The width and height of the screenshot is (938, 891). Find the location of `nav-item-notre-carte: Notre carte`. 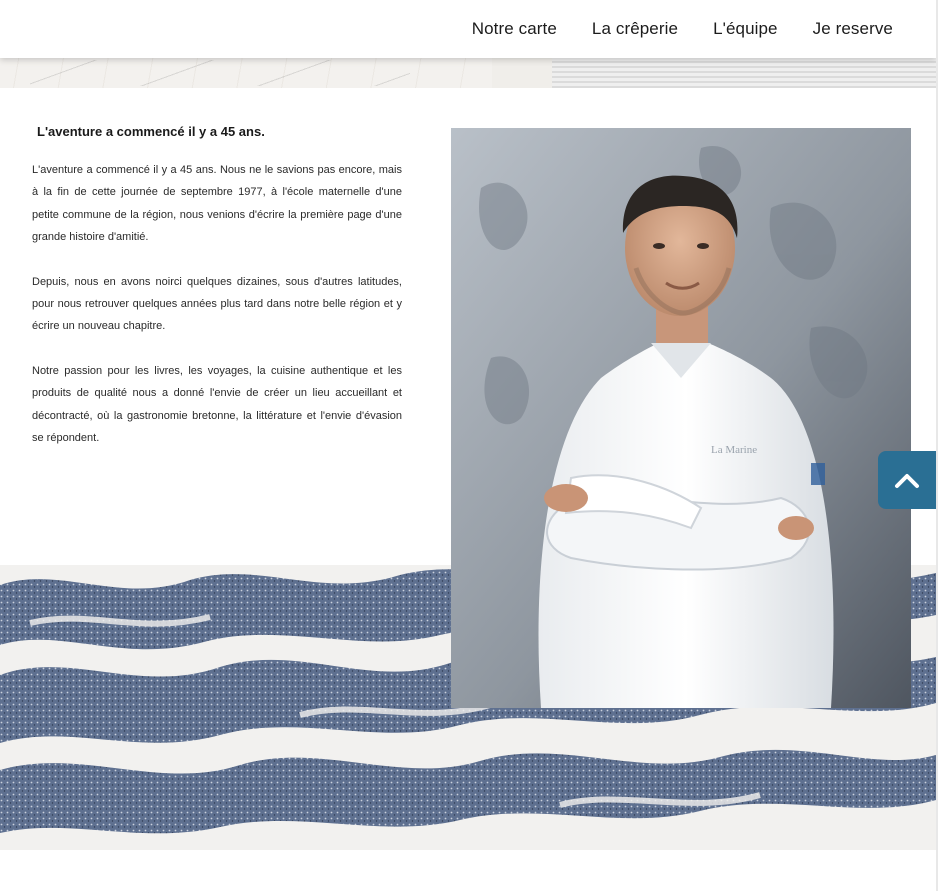

nav-item-notre-carte: Notre carte is located at coordinates (514, 29).